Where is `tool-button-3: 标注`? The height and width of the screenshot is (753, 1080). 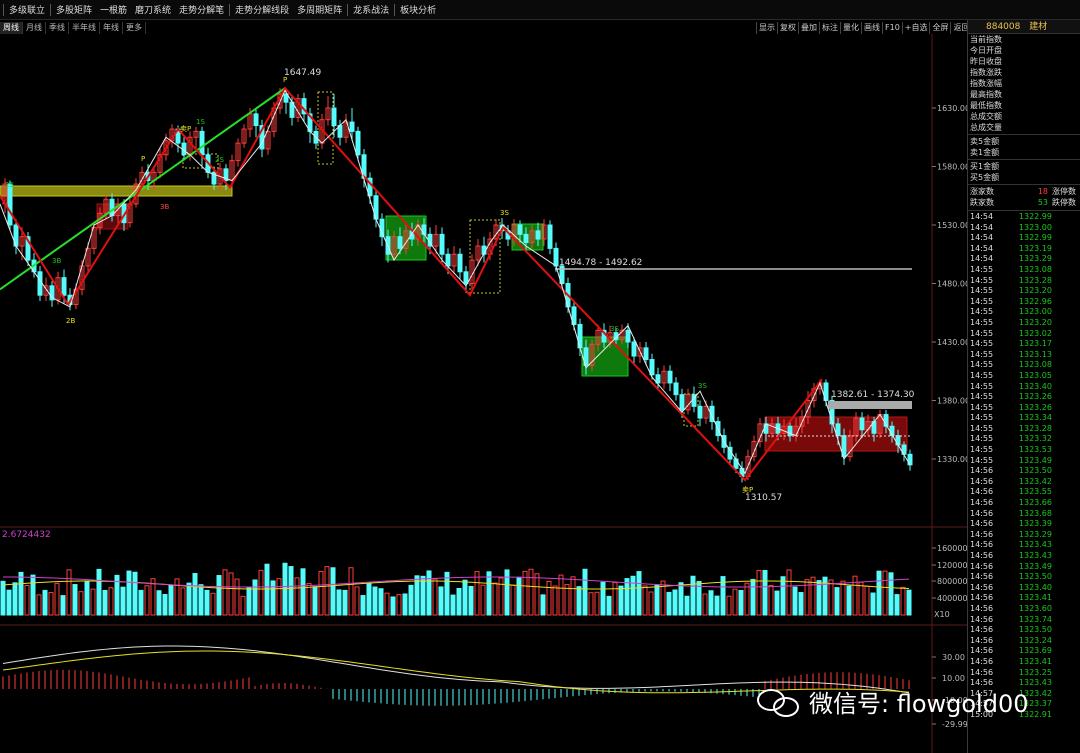
tool-button-3: 标注 is located at coordinates (829, 28).